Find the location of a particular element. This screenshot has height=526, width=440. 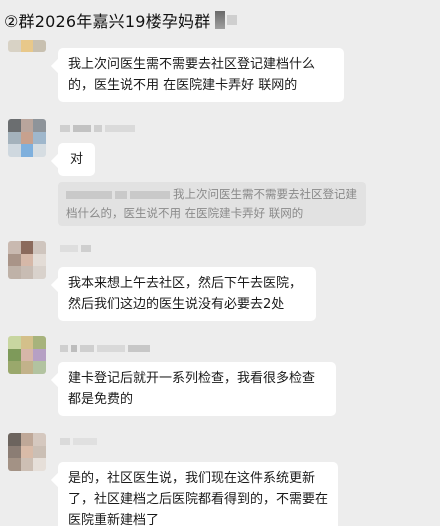

message-bubble: 对 is located at coordinates (77, 159).